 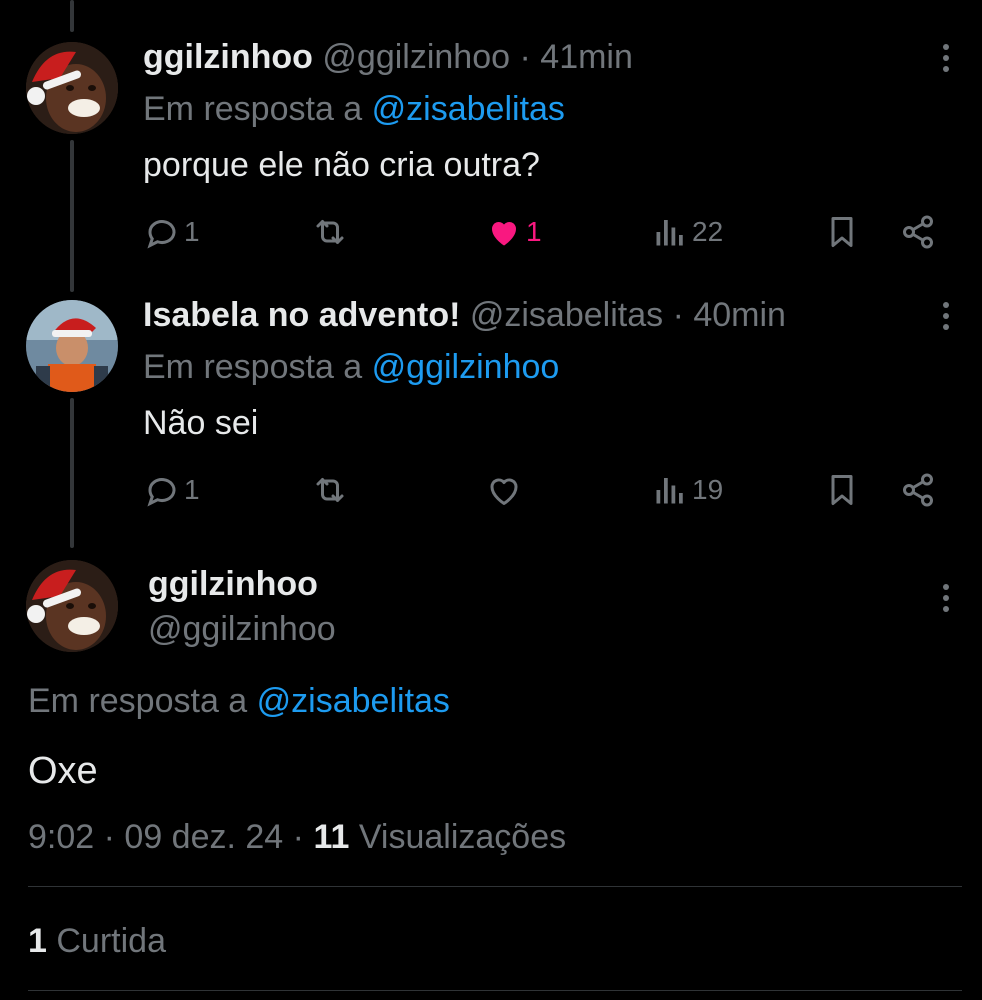 I want to click on like-button: 1, so click(x=514, y=232).